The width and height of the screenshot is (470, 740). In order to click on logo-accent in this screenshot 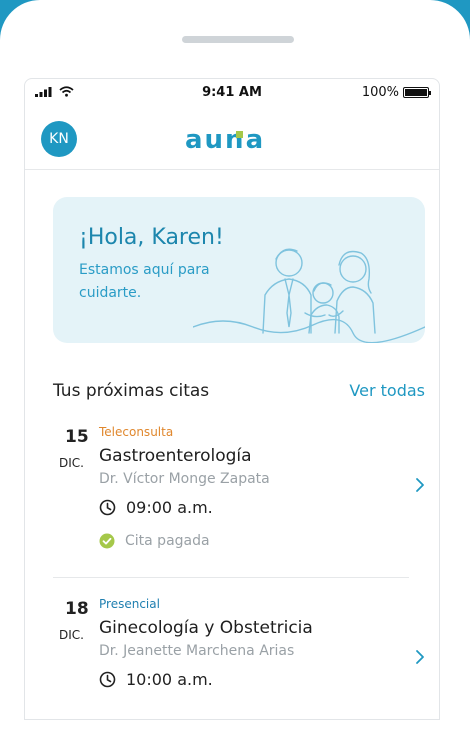, I will do `click(239, 134)`.